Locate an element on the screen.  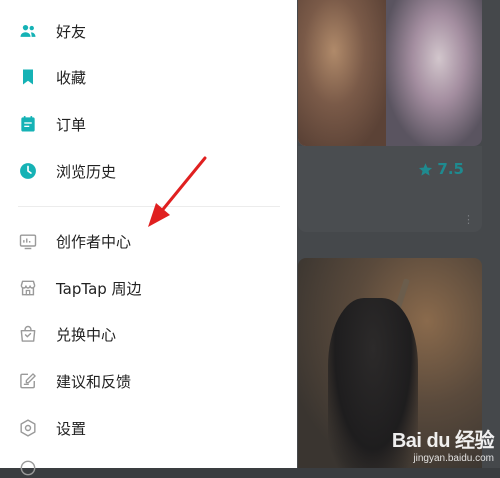
bookmark-icon is located at coordinates (28, 77).